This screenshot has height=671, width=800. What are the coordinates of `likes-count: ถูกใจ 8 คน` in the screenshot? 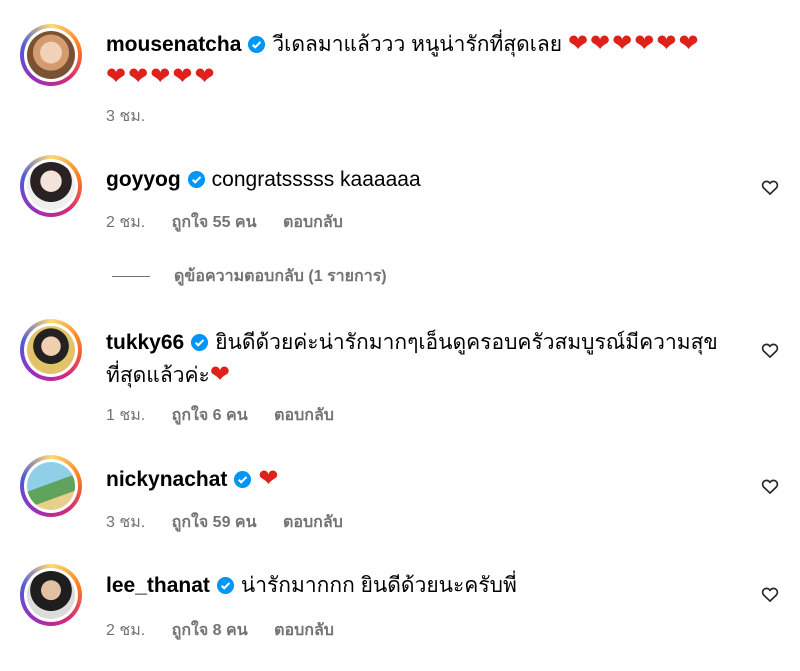 It's located at (210, 630).